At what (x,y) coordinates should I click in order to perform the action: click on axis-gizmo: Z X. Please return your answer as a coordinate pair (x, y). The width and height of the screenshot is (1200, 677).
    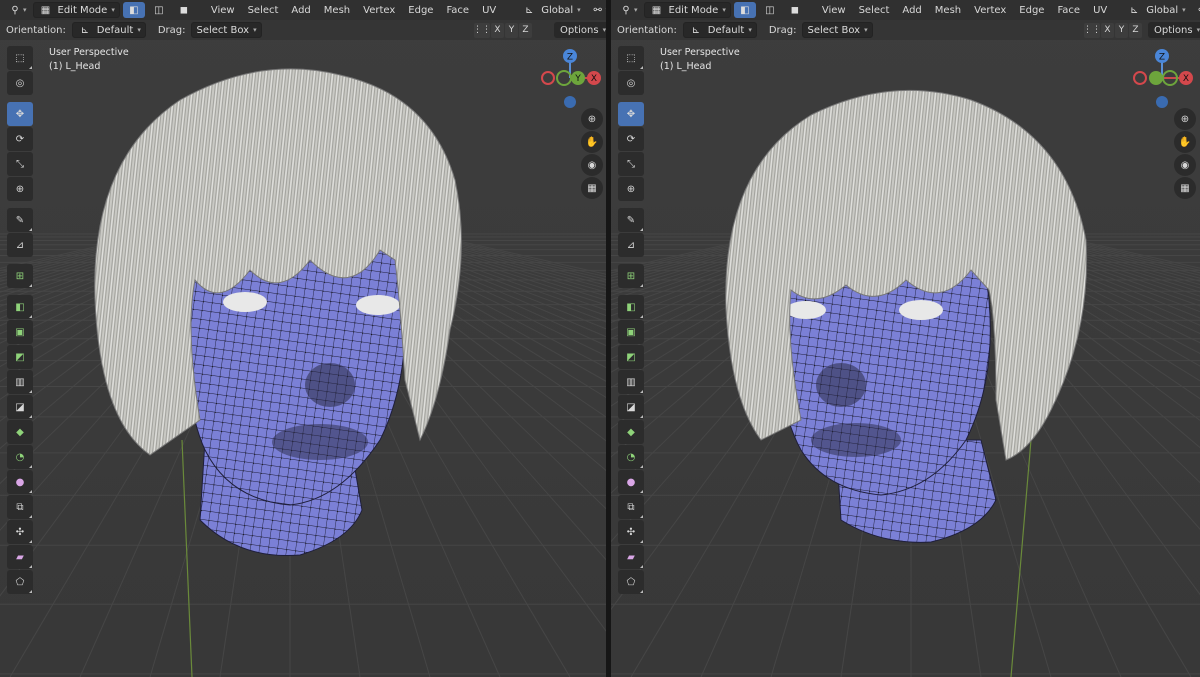
    Looking at the image, I should click on (1164, 78).